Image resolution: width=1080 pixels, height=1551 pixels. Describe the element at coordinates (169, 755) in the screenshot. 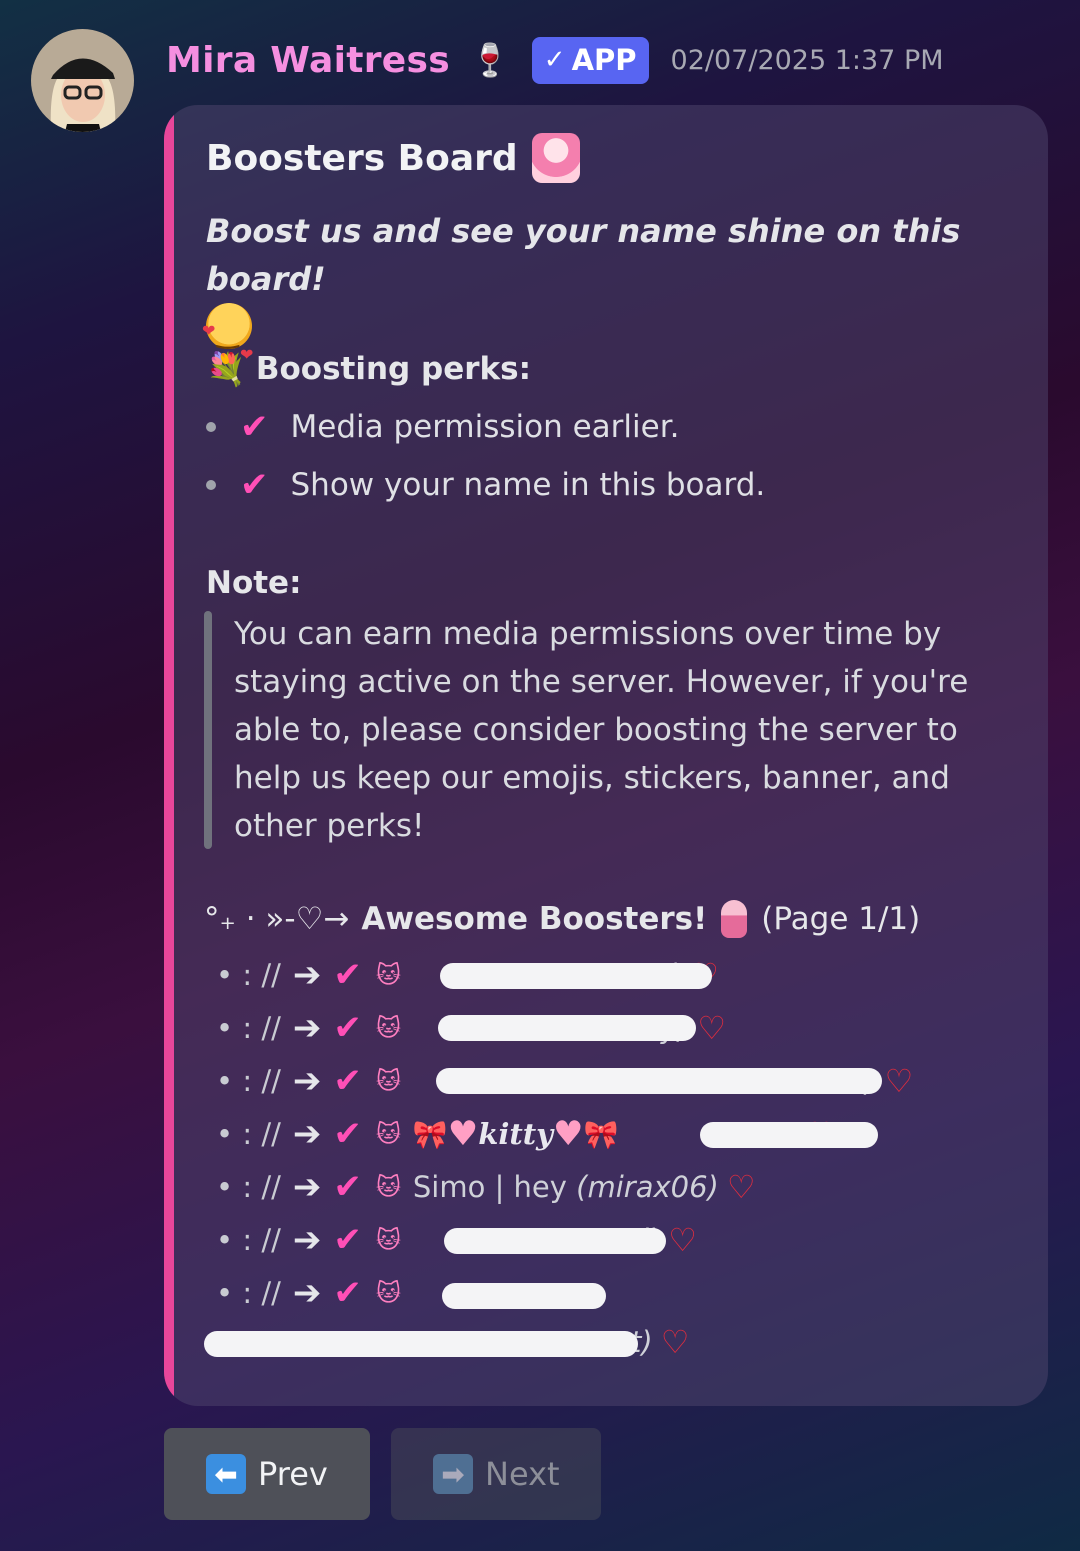

I see `embed-accent-bar` at that location.